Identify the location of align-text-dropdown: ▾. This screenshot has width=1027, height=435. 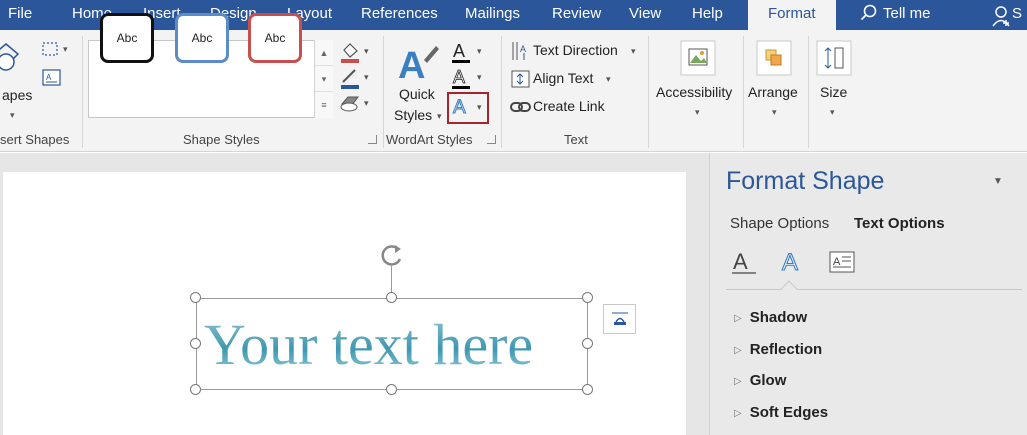
(608, 79).